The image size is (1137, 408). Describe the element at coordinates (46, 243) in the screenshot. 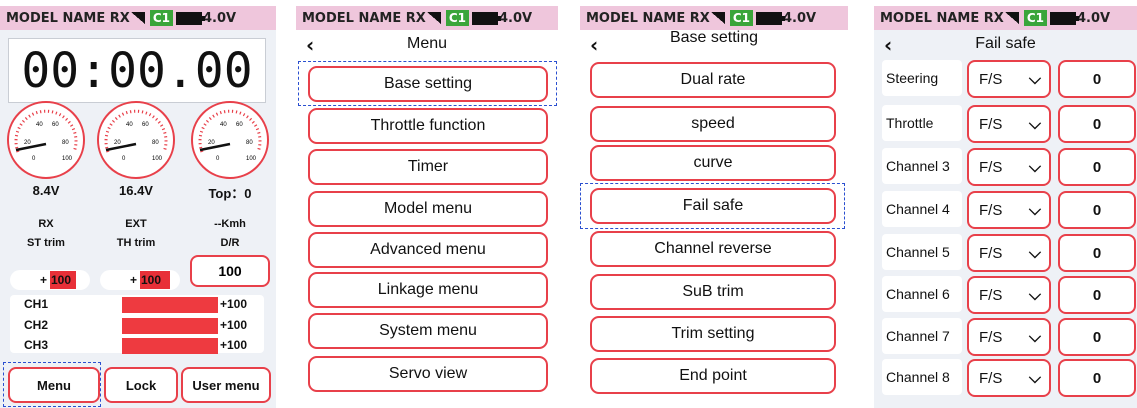

I see `st-trim-label: ST trim` at that location.